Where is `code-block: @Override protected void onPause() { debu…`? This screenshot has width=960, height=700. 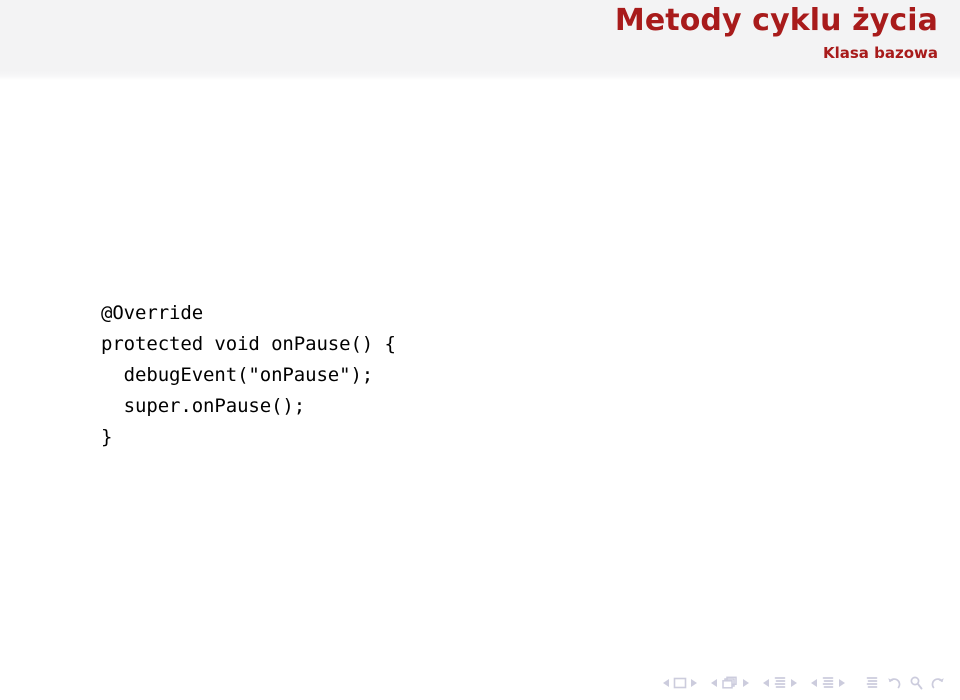 code-block: @Override protected void onPause() { debu… is located at coordinates (248, 375).